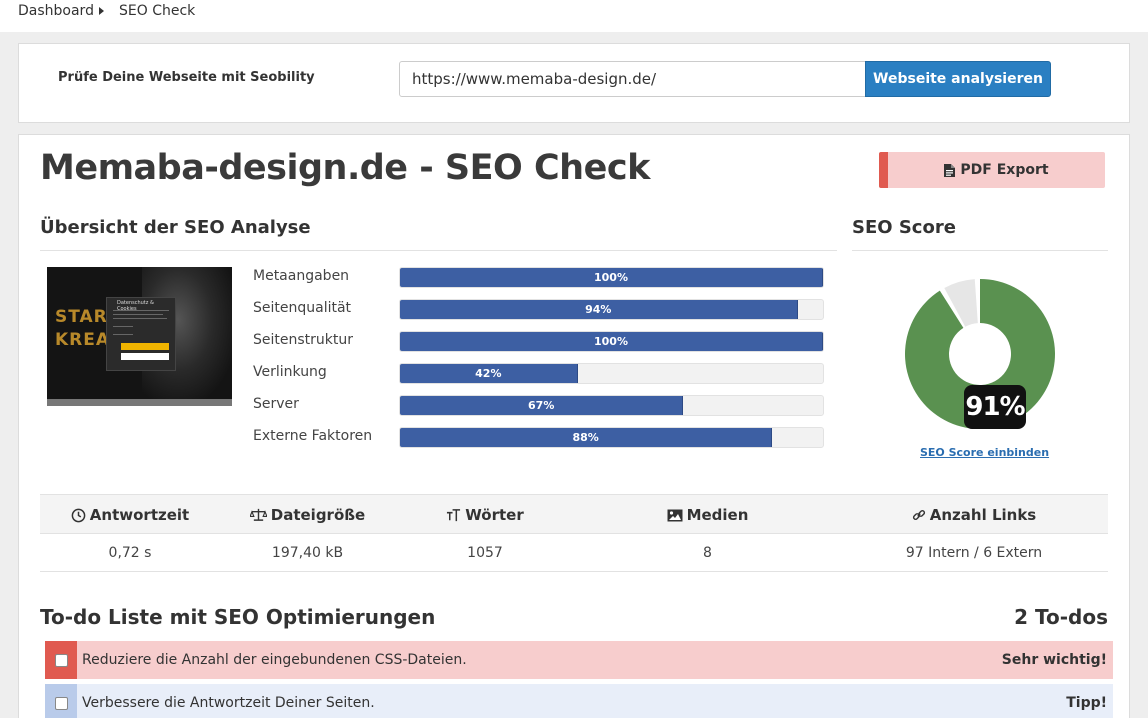  Describe the element at coordinates (238, 617) in the screenshot. I see `todo-heading: To-do Liste mit SEO Optimierungen` at that location.